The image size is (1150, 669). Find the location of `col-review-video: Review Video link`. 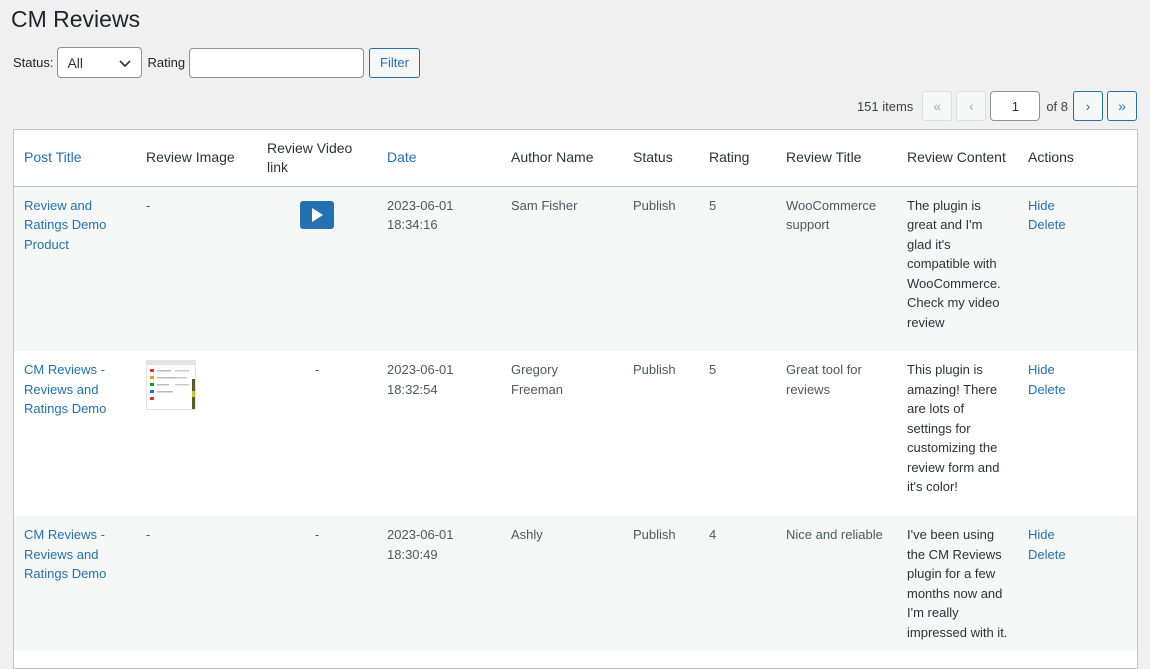

col-review-video: Review Video link is located at coordinates (317, 158).